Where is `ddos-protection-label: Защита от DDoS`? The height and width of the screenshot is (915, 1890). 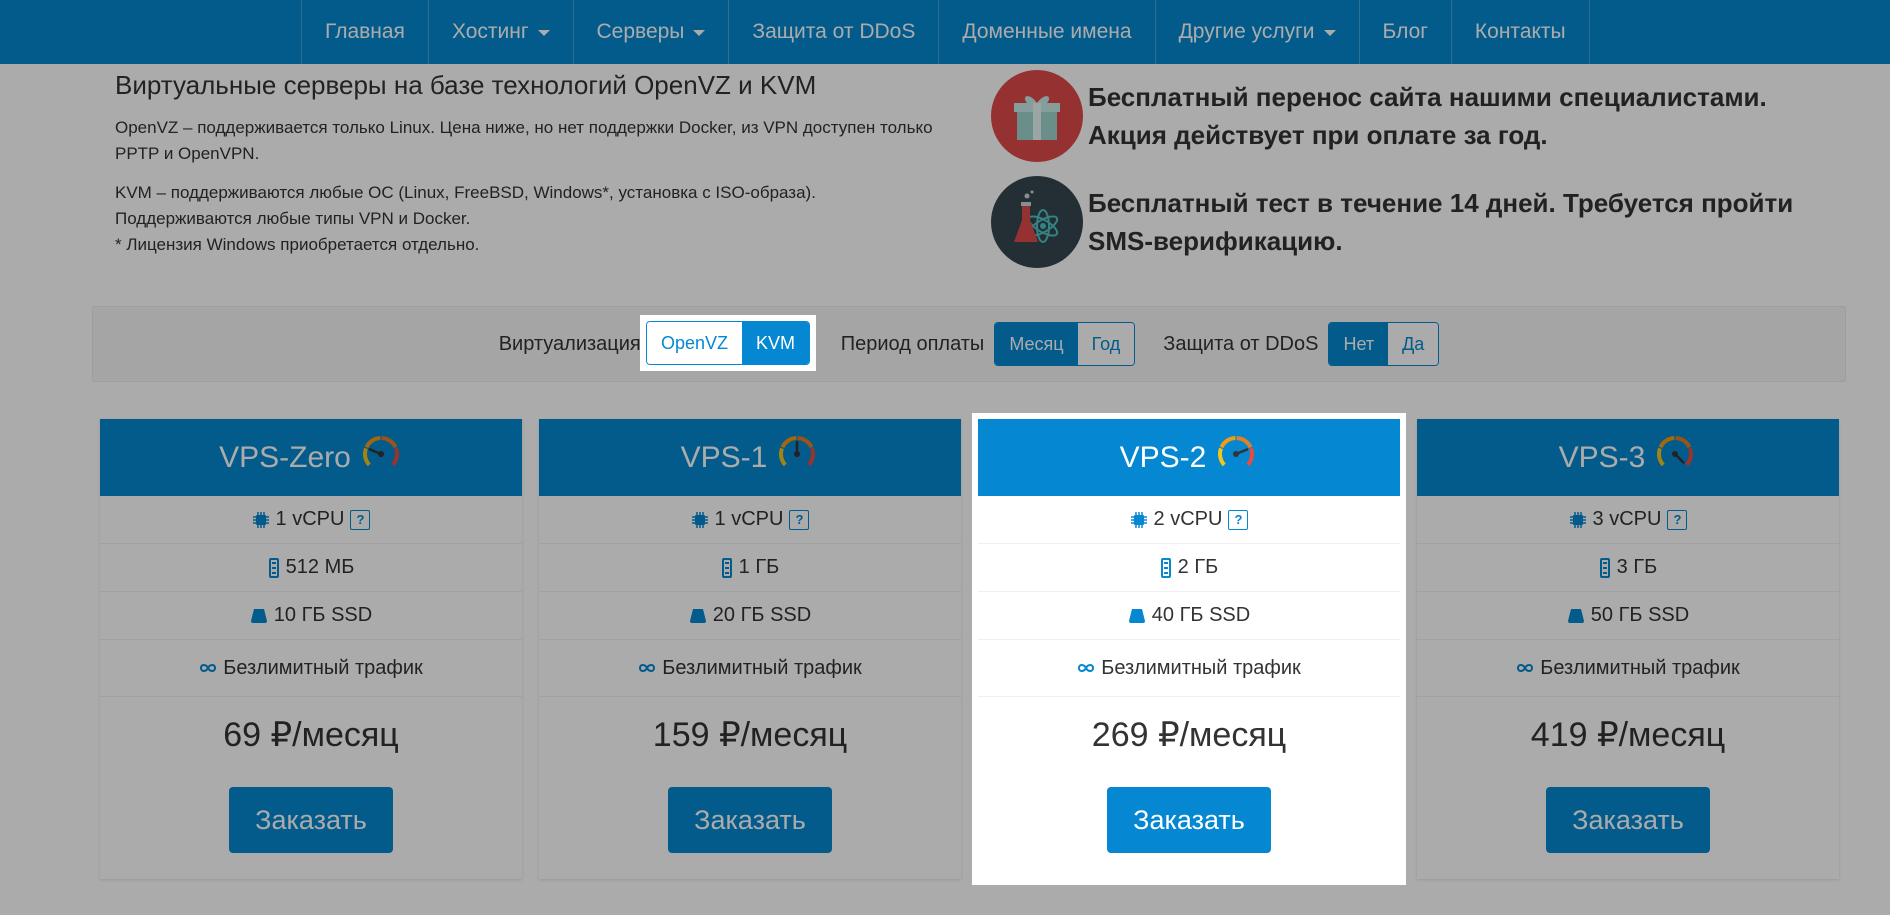 ddos-protection-label: Защита от DDoS is located at coordinates (1241, 343).